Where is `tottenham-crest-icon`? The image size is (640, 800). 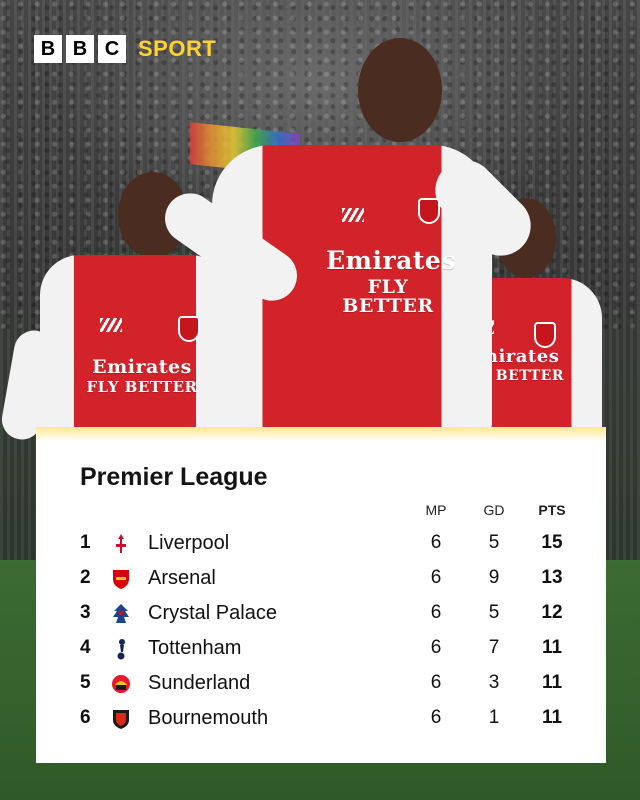
tottenham-crest-icon is located at coordinates (121, 649).